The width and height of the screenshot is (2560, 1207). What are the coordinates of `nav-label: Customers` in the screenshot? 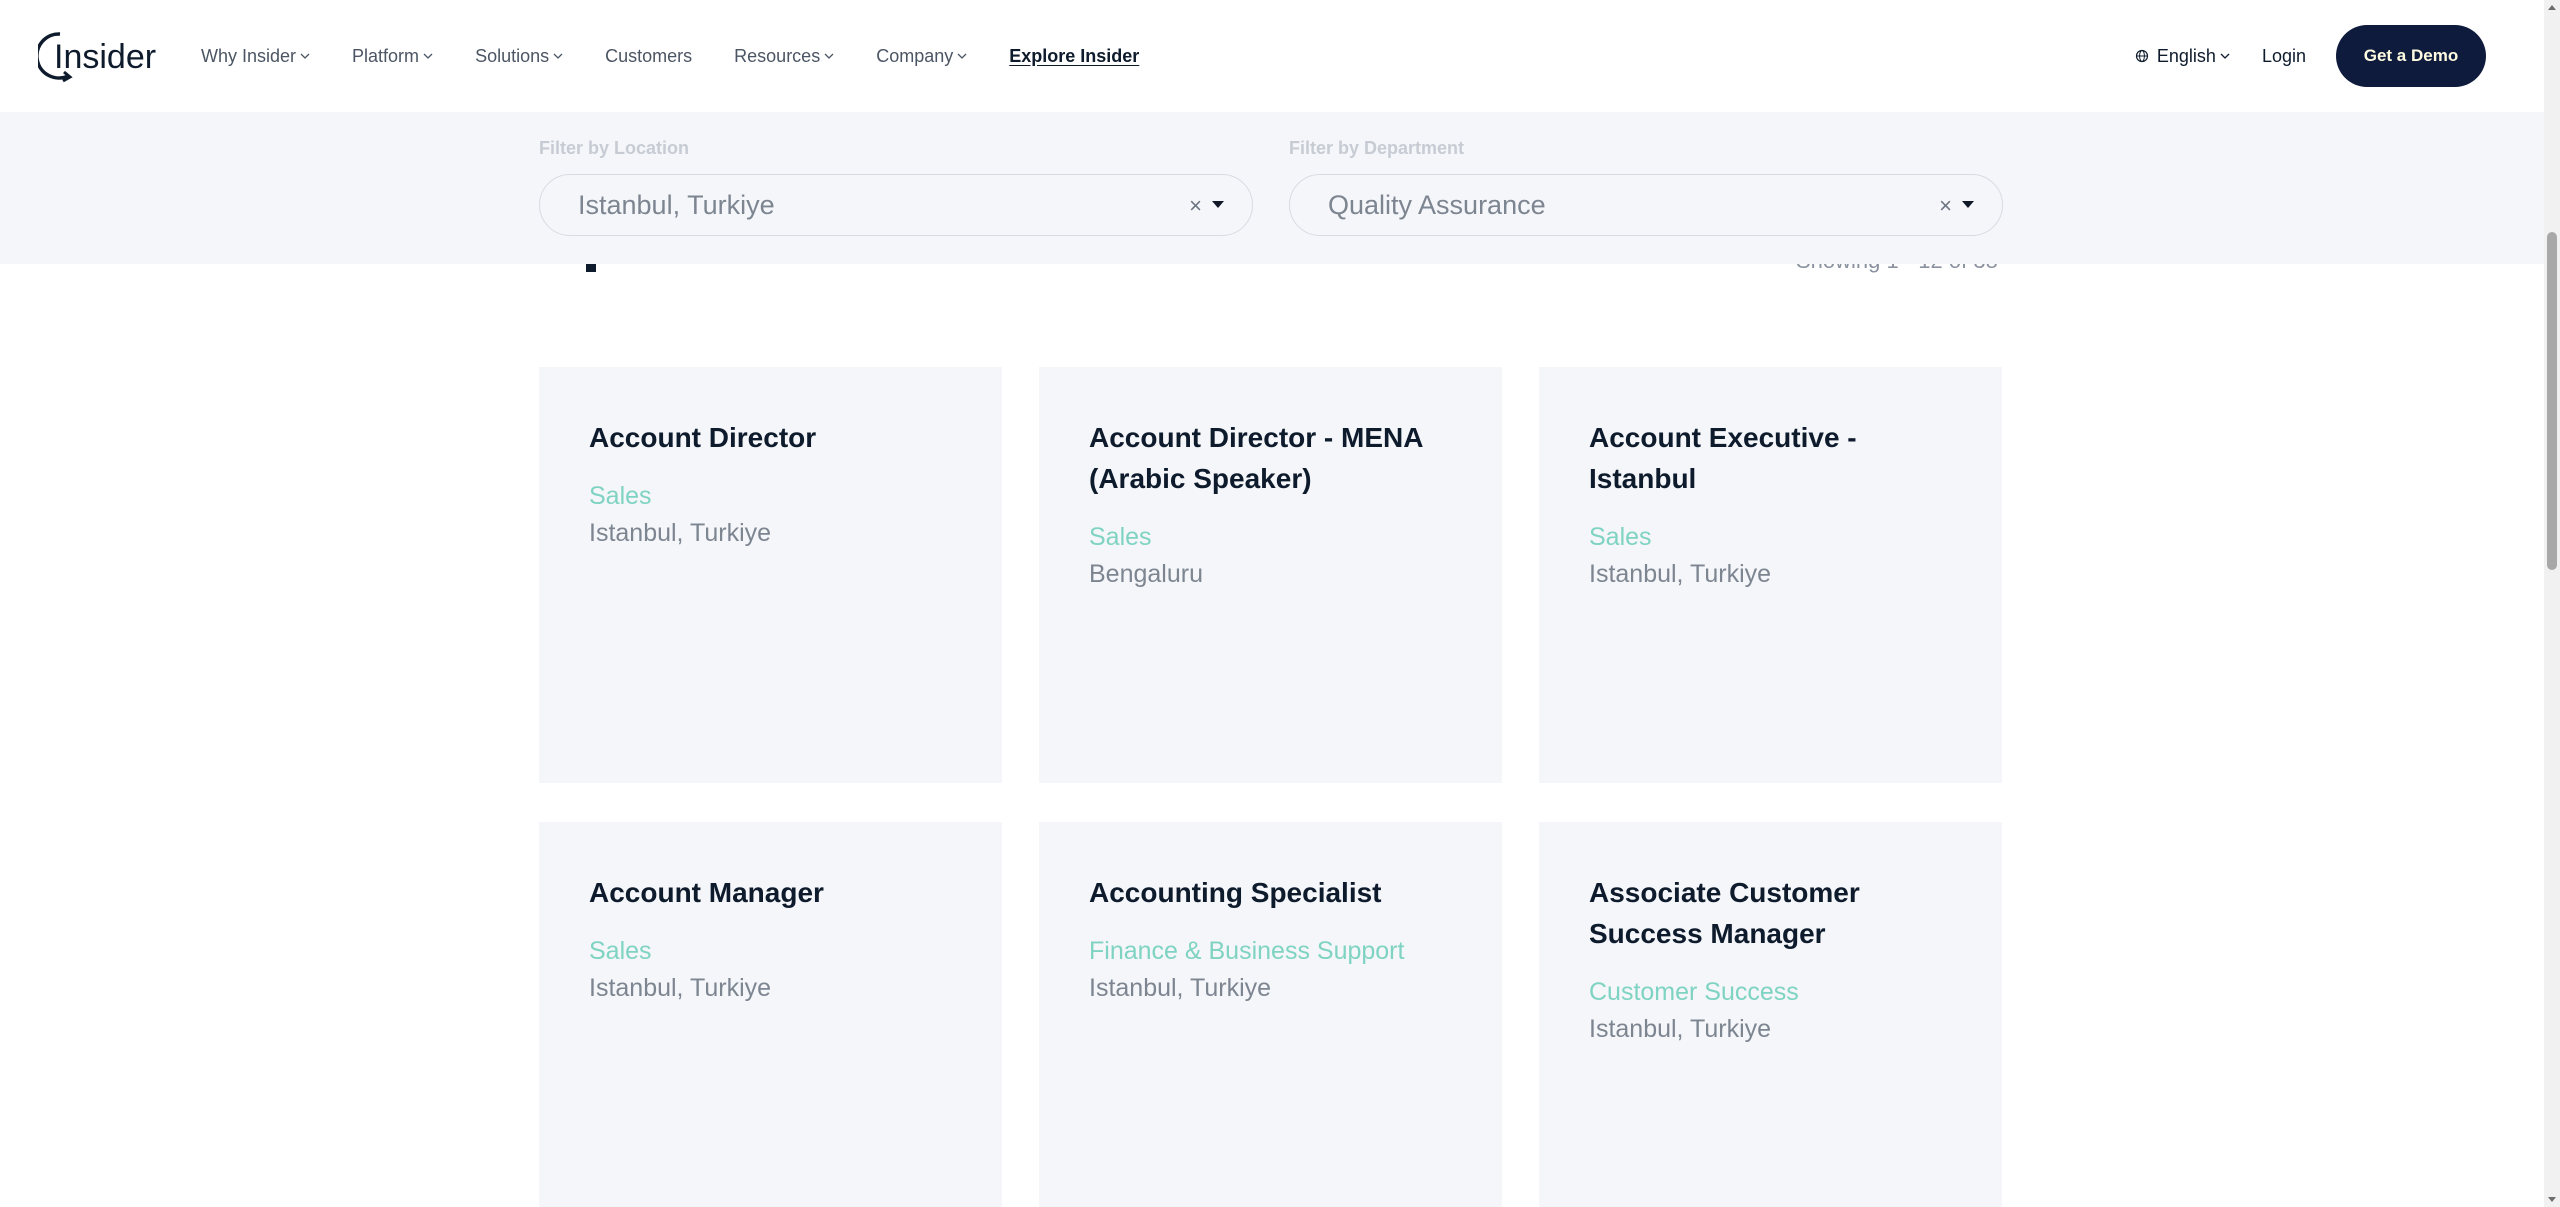 It's located at (649, 55).